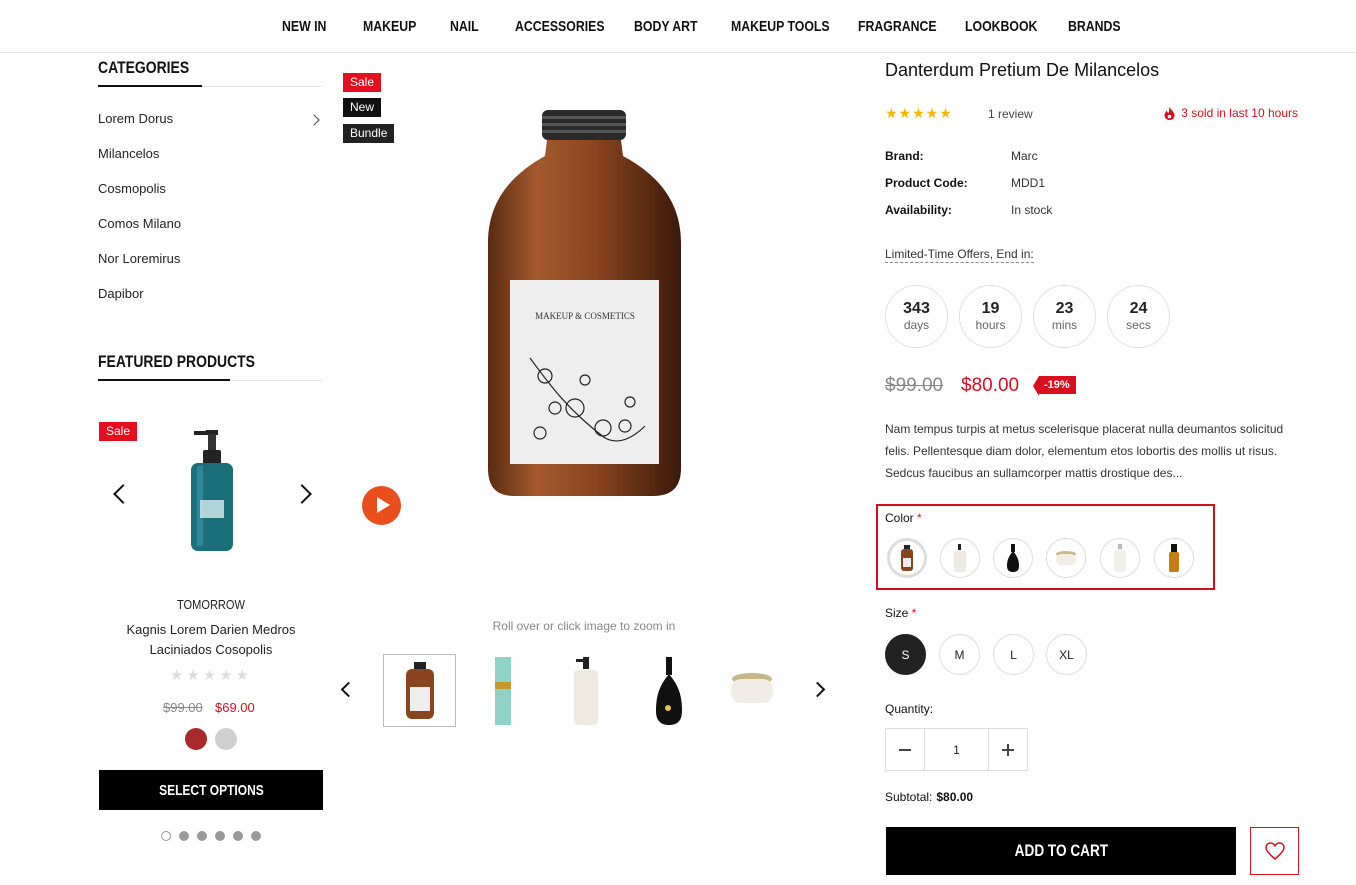 This screenshot has width=1356, height=885. What do you see at coordinates (751, 690) in the screenshot?
I see `thumbnail-cream-jar` at bounding box center [751, 690].